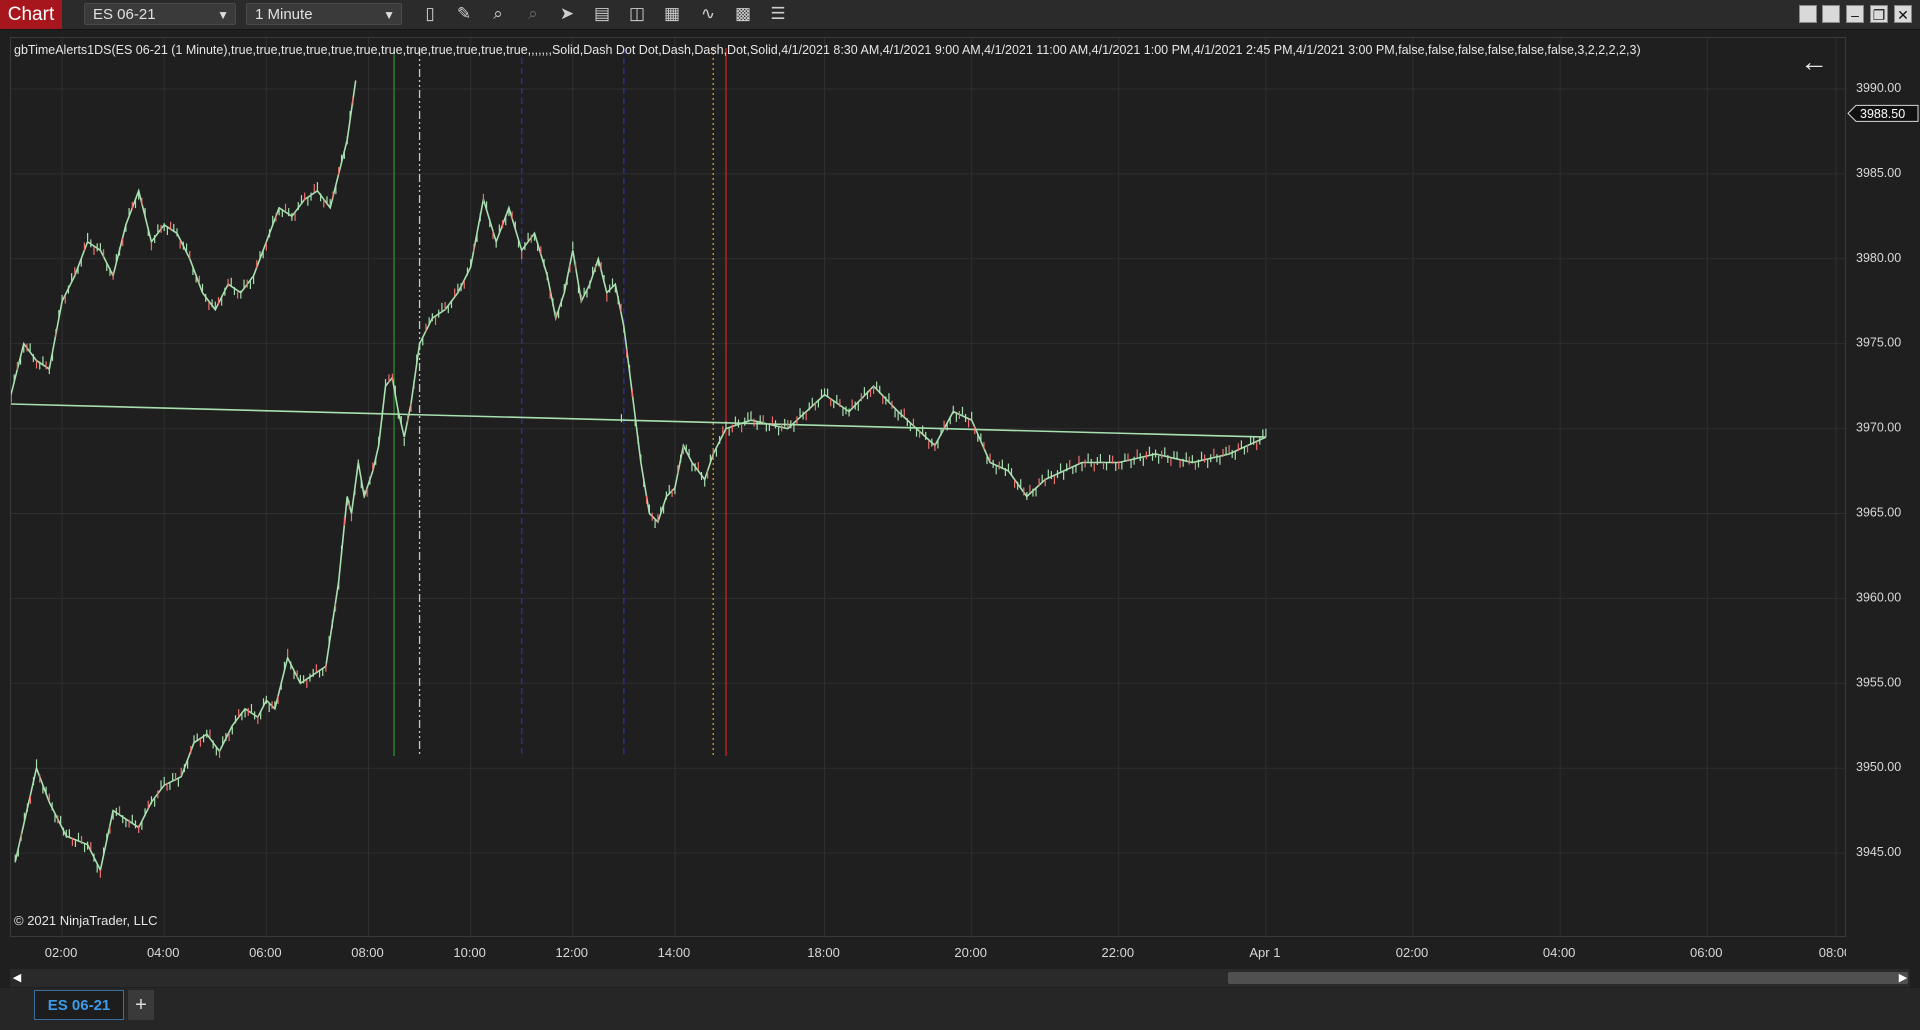  What do you see at coordinates (960, 1009) in the screenshot?
I see `chart-tabs-bar: ES 06-21 +` at bounding box center [960, 1009].